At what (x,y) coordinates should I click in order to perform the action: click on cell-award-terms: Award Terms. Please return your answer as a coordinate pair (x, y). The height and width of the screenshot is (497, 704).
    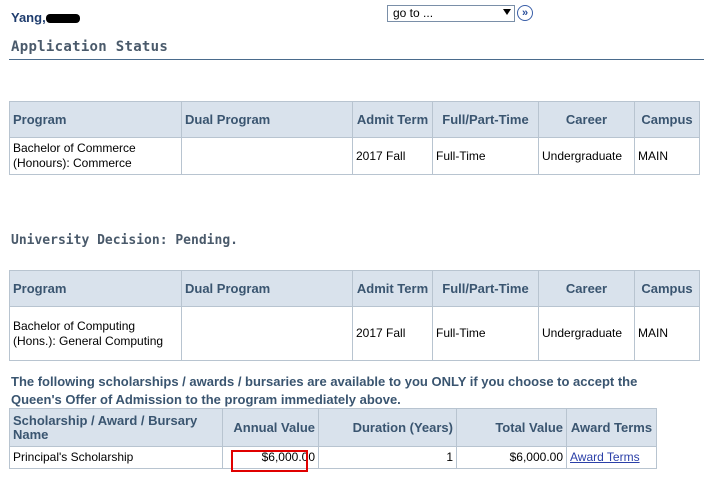
    Looking at the image, I should click on (611, 457).